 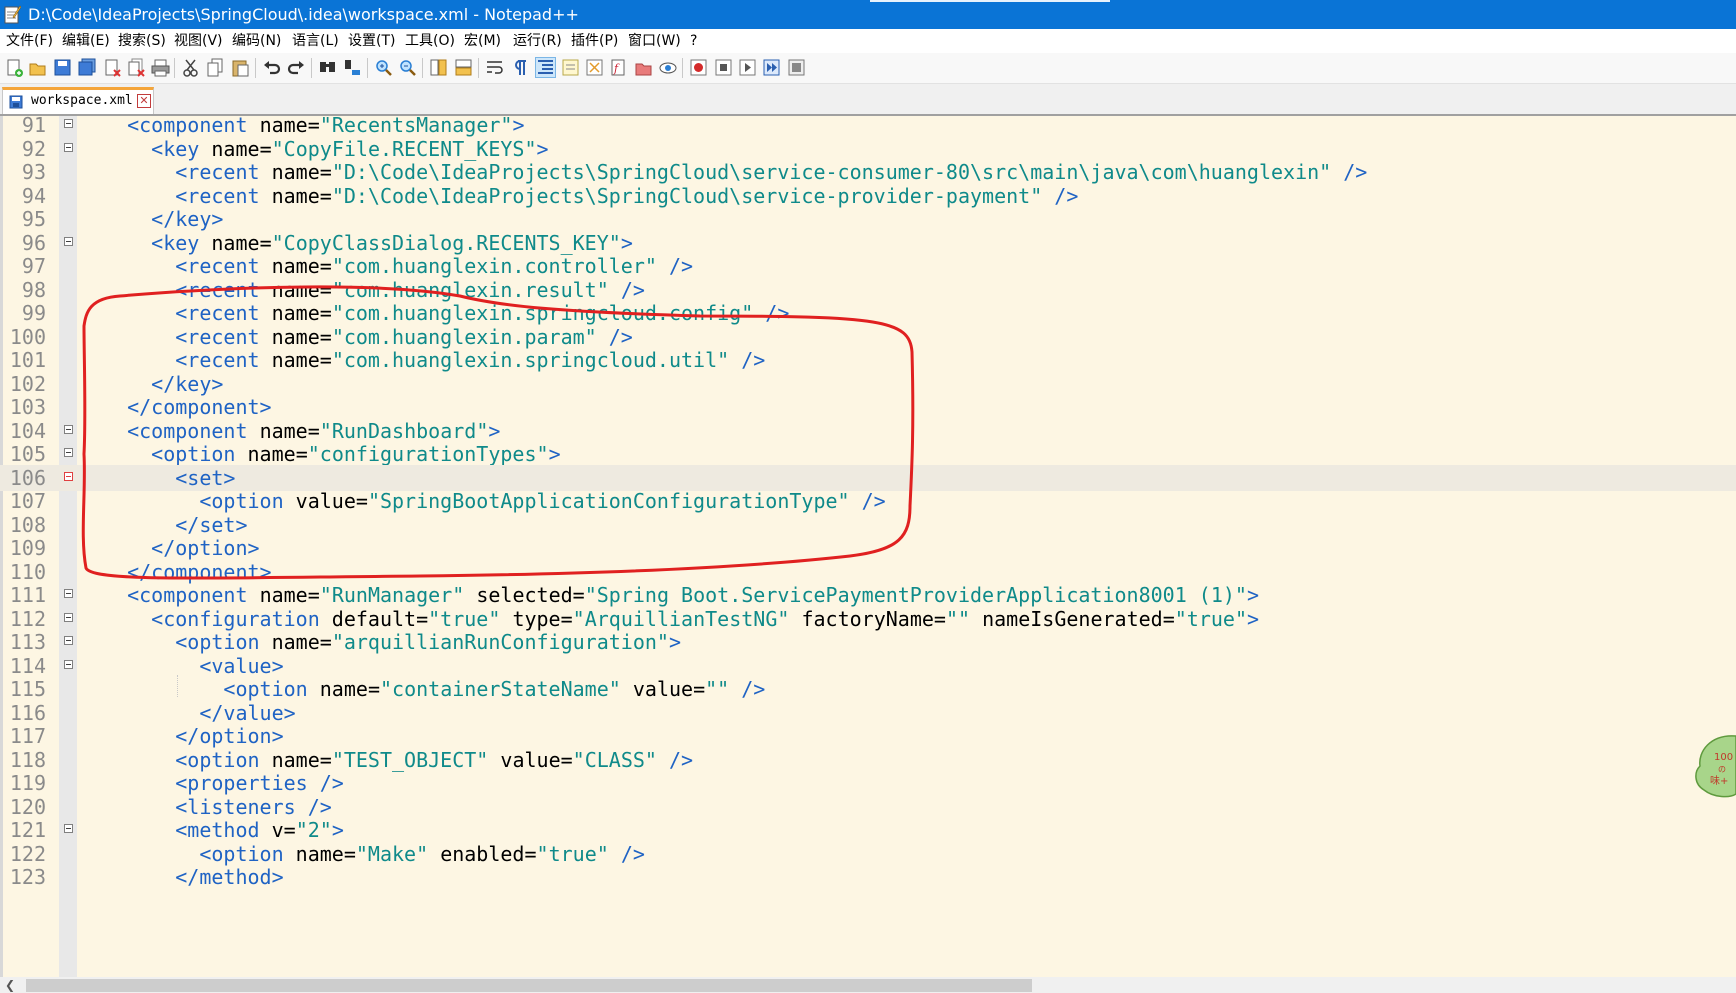 What do you see at coordinates (771, 67) in the screenshot?
I see `run-macro-multiple-icon` at bounding box center [771, 67].